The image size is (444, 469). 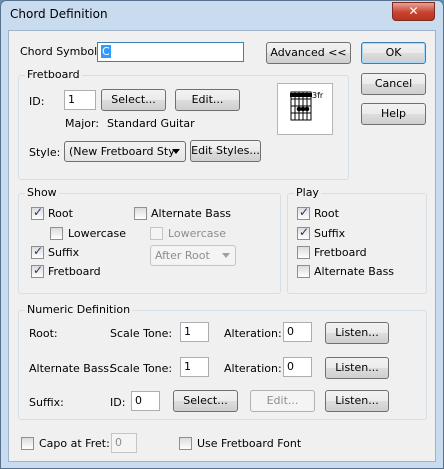 What do you see at coordinates (182, 255) in the screenshot?
I see `alternate-bass-position-value: After Root` at bounding box center [182, 255].